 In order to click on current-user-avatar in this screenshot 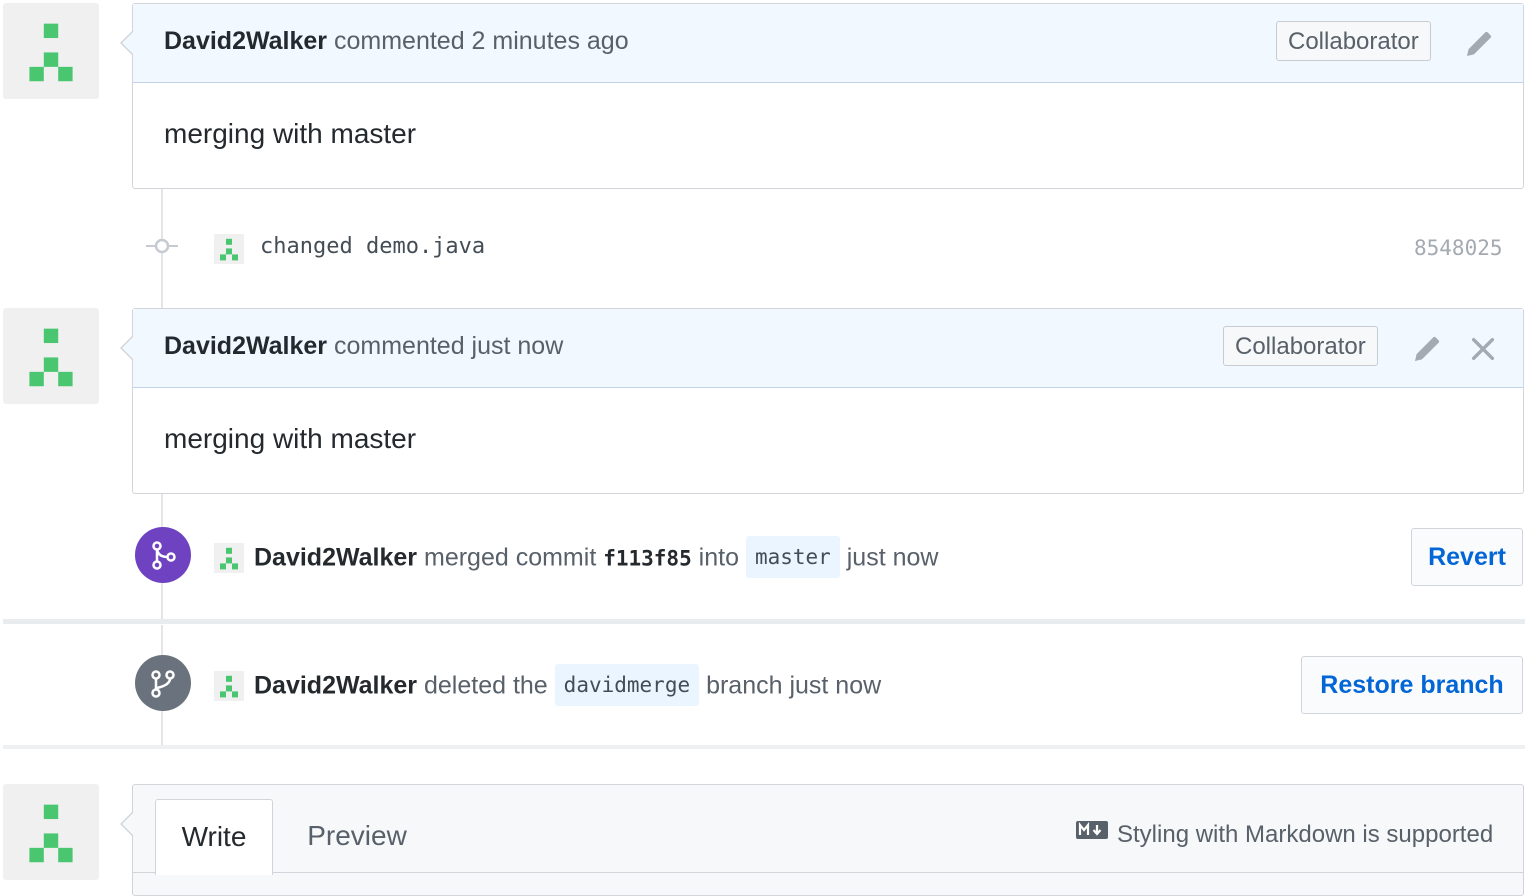, I will do `click(51, 832)`.